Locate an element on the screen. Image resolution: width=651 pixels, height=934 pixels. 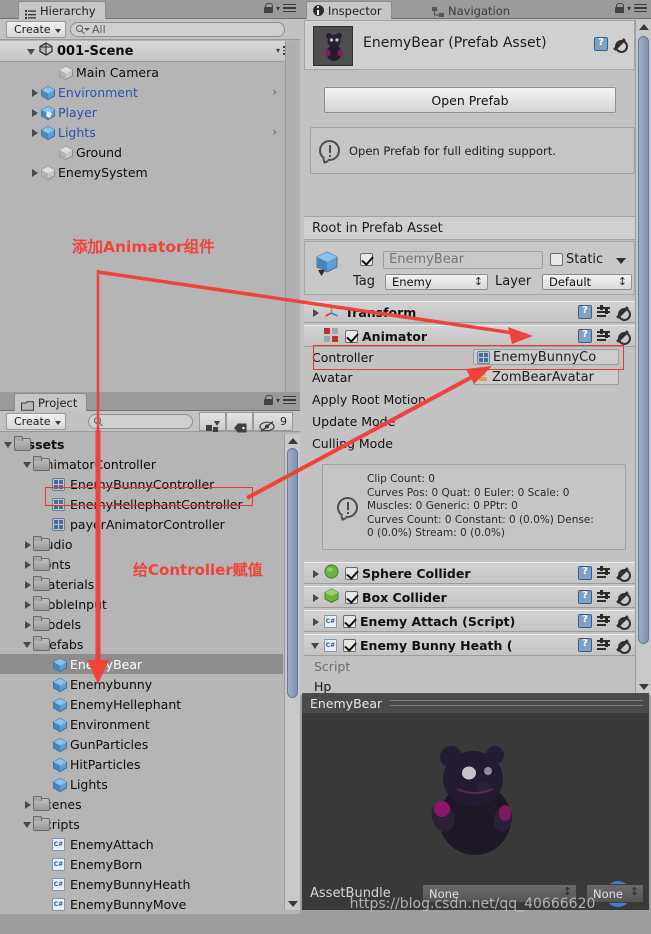
animator-enabled-checkbox is located at coordinates (351, 336).